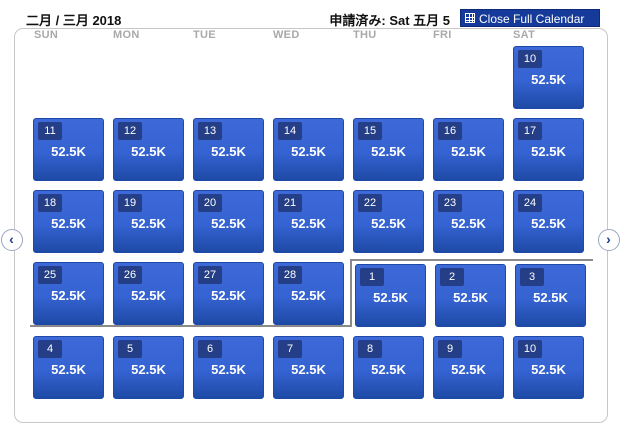 Image resolution: width=631 pixels, height=423 pixels. I want to click on month-divider-bottom, so click(191, 326).